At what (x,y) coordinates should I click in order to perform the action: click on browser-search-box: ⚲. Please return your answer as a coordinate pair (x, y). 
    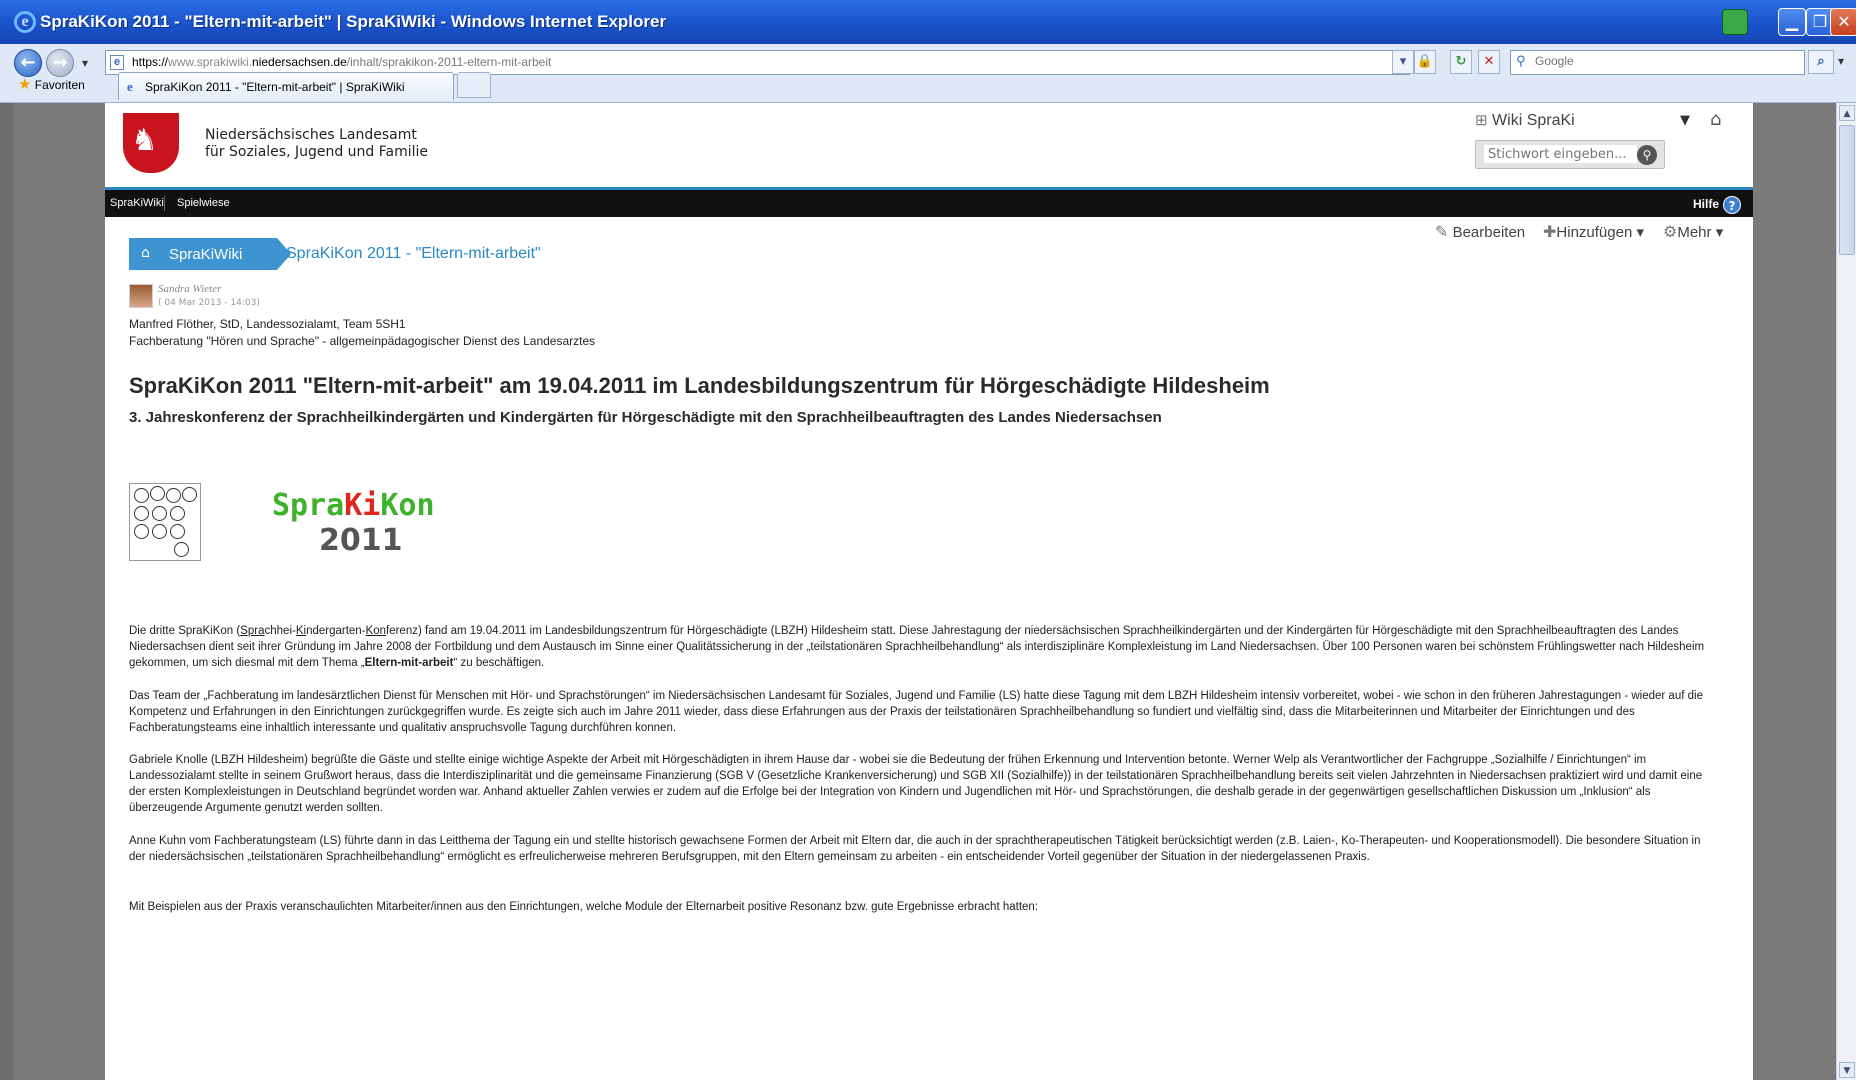
    Looking at the image, I should click on (1657, 62).